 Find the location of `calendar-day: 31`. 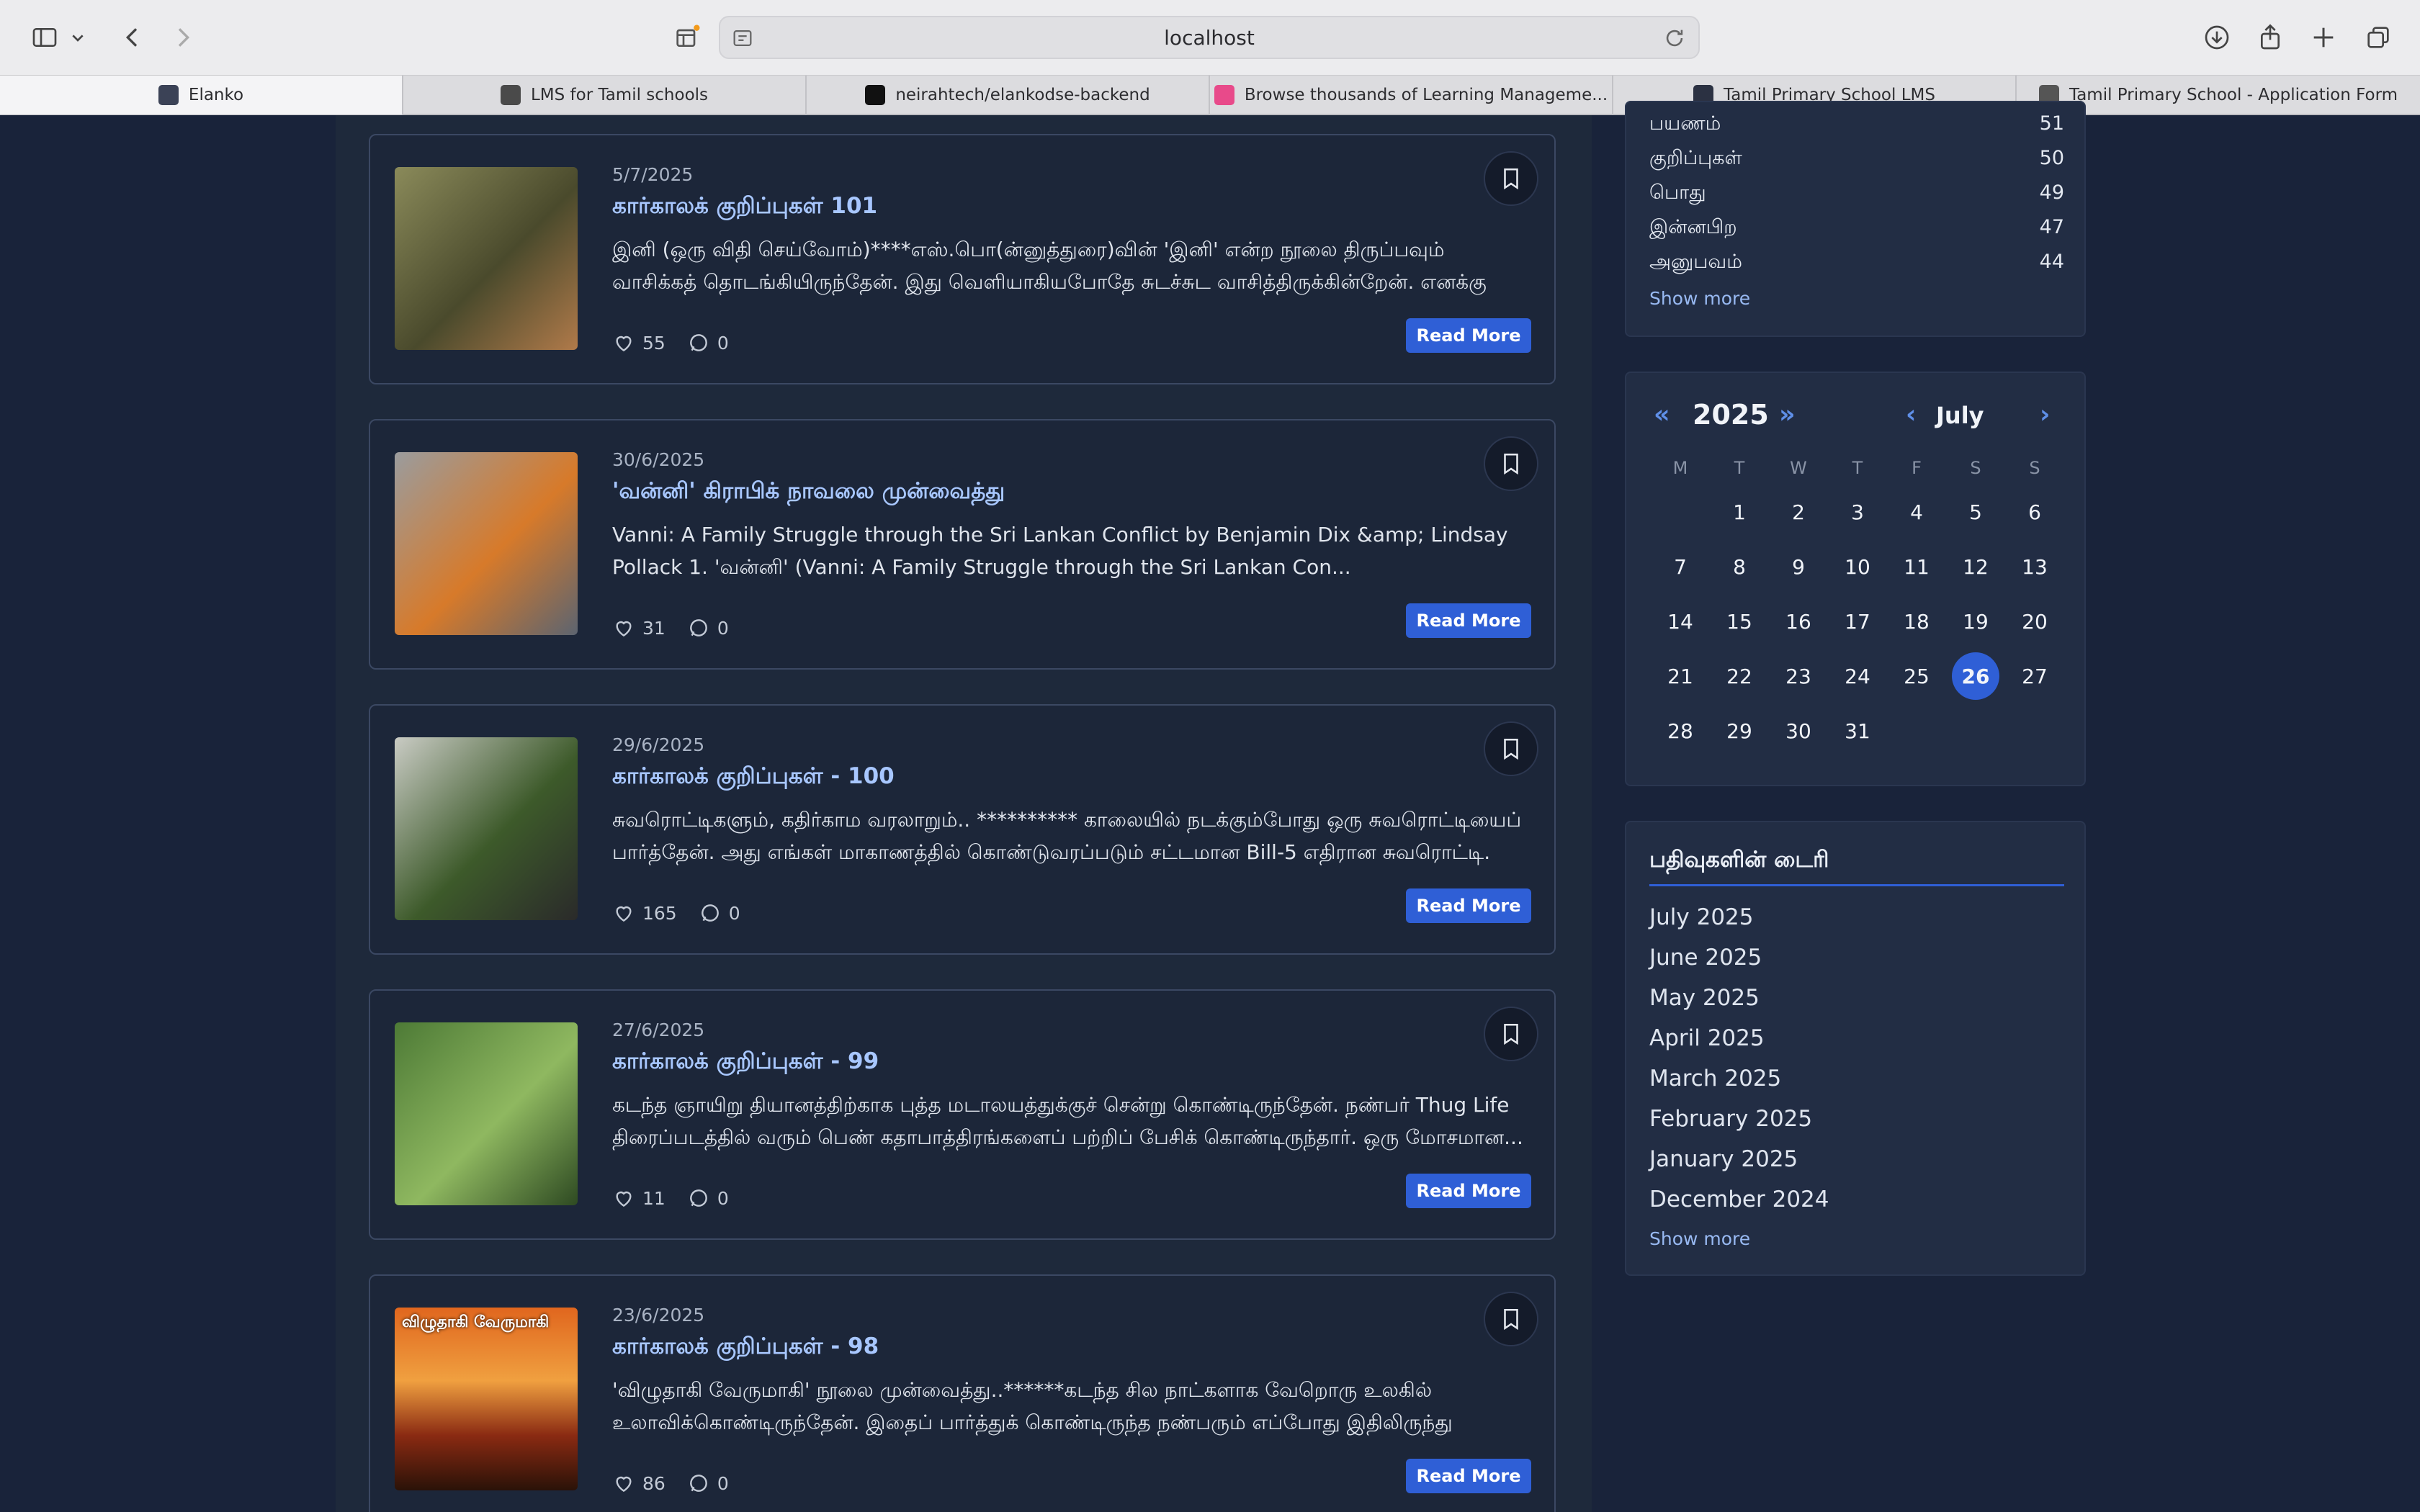

calendar-day: 31 is located at coordinates (1857, 731).